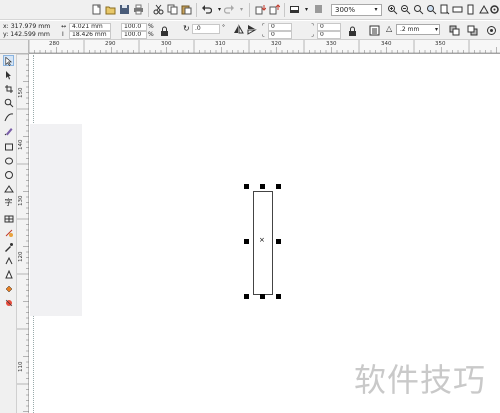 The image size is (500, 413). What do you see at coordinates (454, 30) in the screenshot?
I see `to-front-icon` at bounding box center [454, 30].